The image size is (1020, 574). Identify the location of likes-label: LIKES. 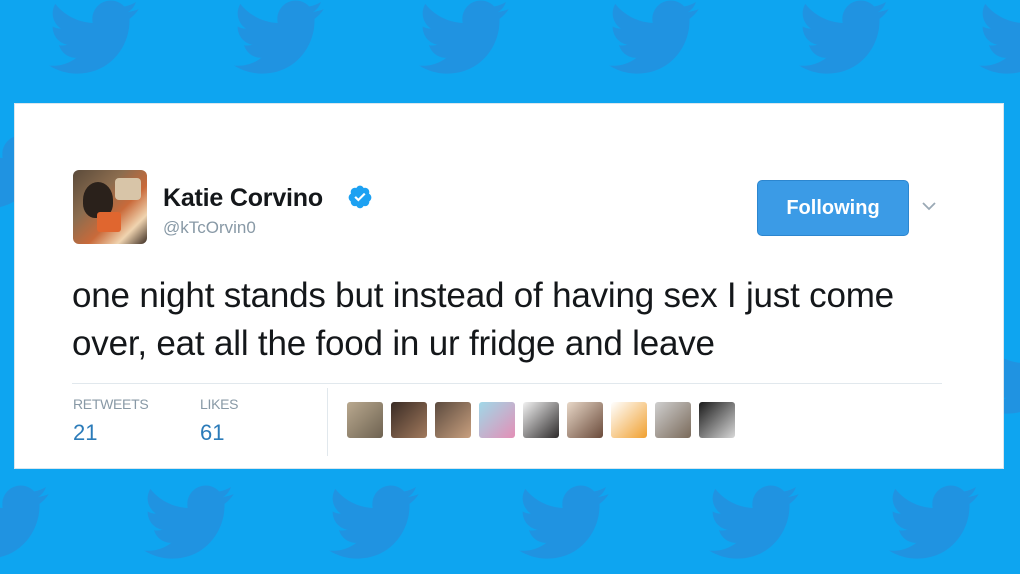
(219, 404).